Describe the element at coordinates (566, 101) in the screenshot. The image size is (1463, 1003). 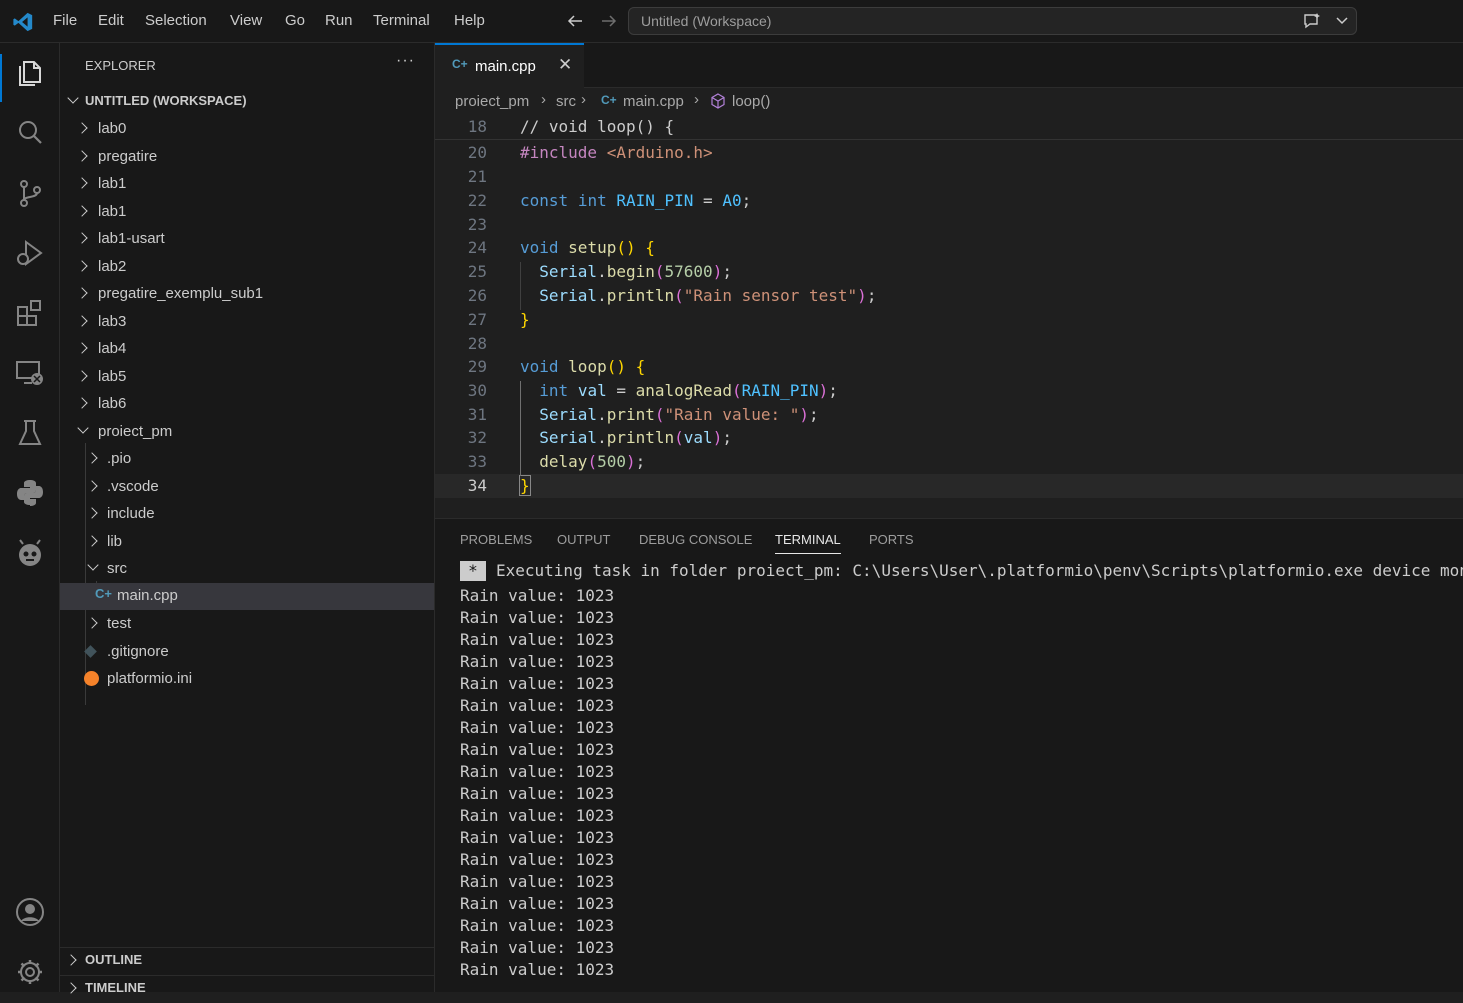
I see `breadcrumb-src: src` at that location.